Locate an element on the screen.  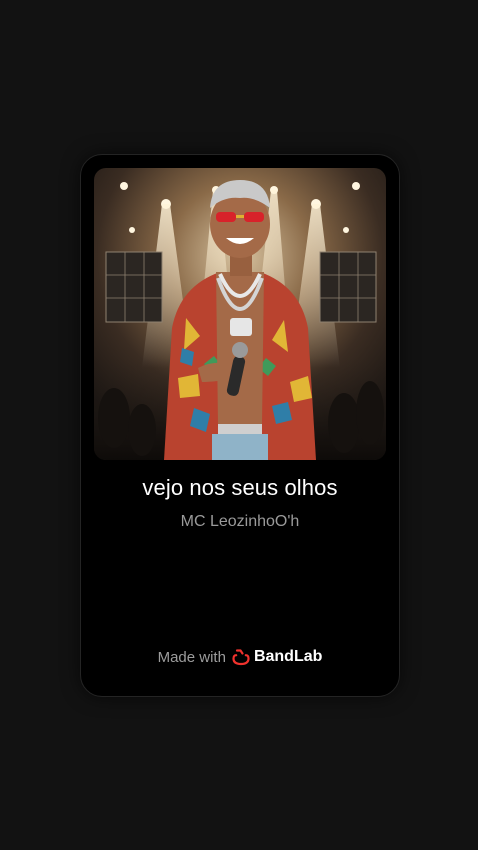
bandlab-brand: BandLab is located at coordinates (277, 657).